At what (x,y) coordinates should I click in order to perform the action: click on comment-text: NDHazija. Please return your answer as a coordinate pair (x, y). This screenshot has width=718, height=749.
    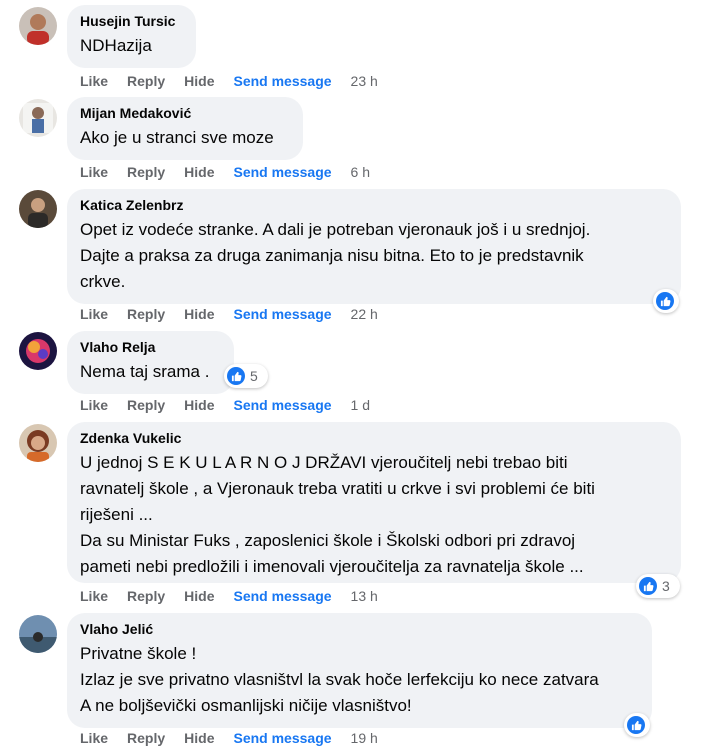
    Looking at the image, I should click on (116, 45).